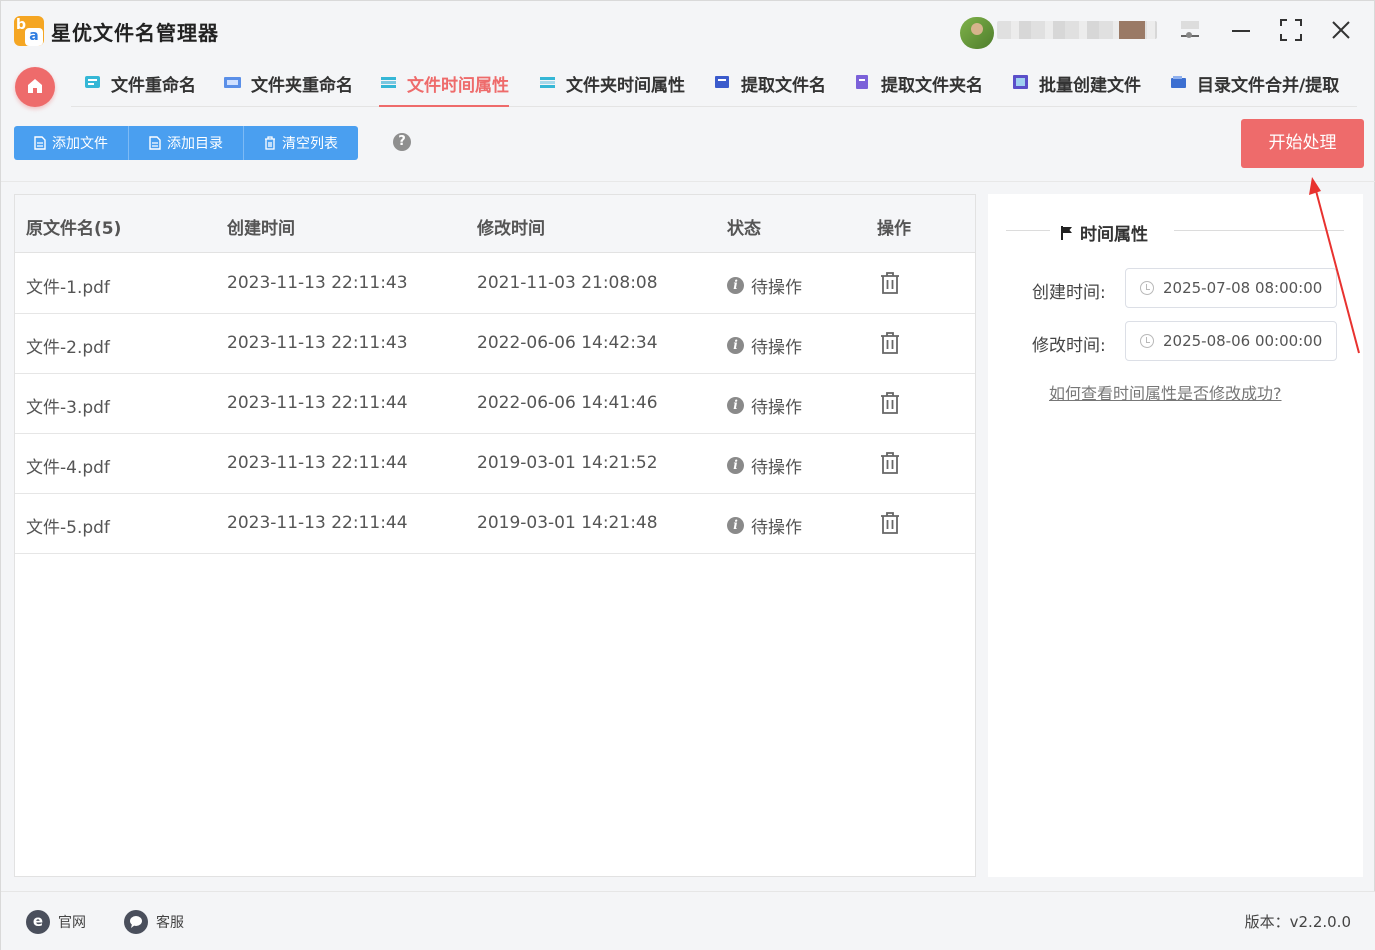 Image resolution: width=1375 pixels, height=950 pixels. I want to click on header-filename: 原文件名(5), so click(73, 226).